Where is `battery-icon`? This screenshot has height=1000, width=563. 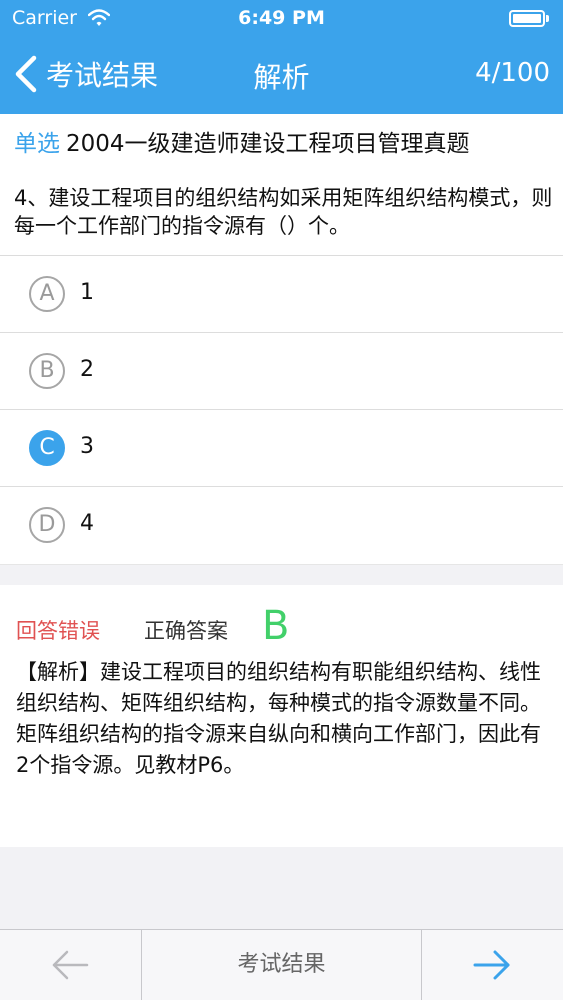
battery-icon is located at coordinates (527, 18).